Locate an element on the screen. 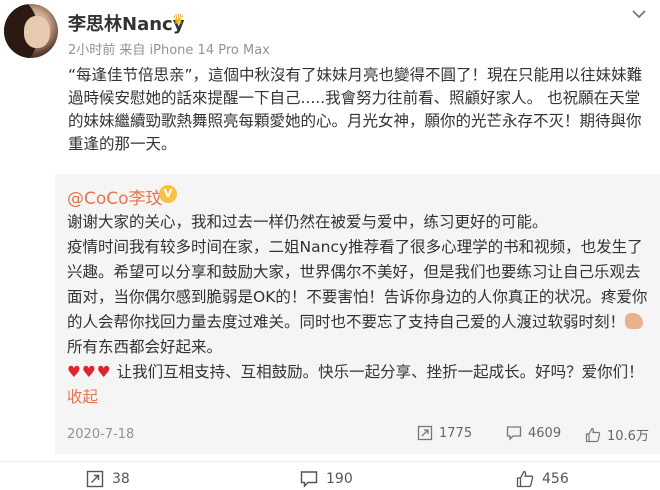  divider is located at coordinates (330, 461).